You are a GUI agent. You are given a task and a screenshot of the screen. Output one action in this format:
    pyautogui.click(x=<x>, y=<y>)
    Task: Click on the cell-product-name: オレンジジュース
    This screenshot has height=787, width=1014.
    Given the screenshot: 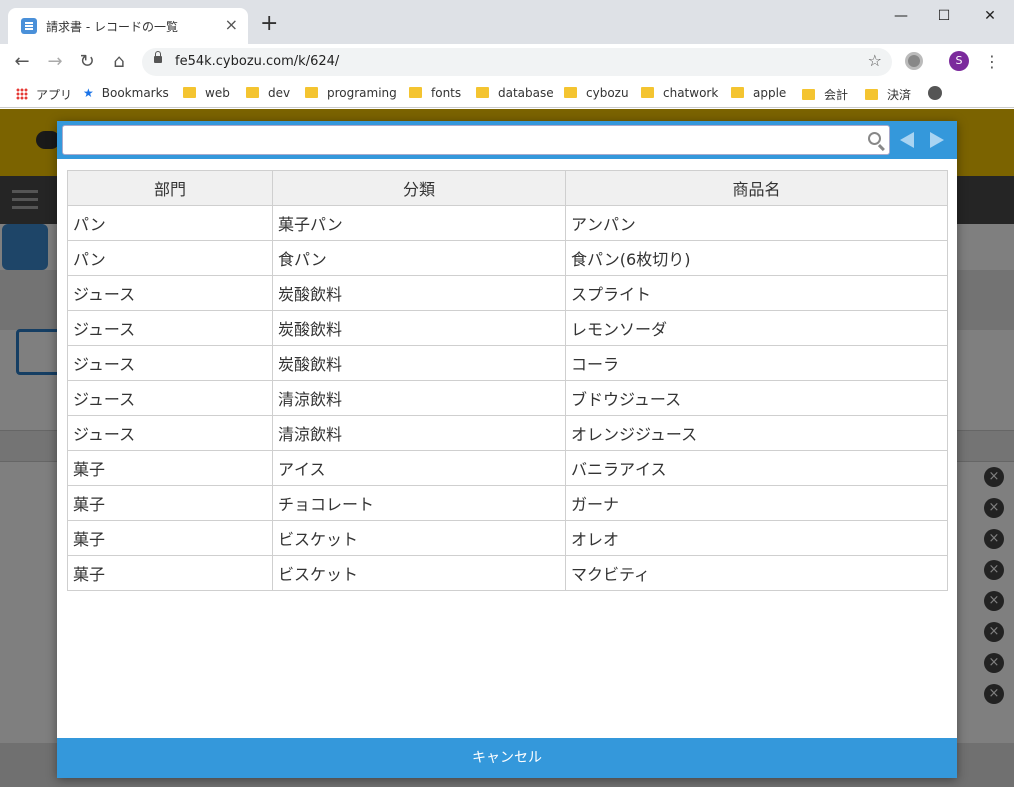 What is the action you would take?
    pyautogui.click(x=756, y=433)
    